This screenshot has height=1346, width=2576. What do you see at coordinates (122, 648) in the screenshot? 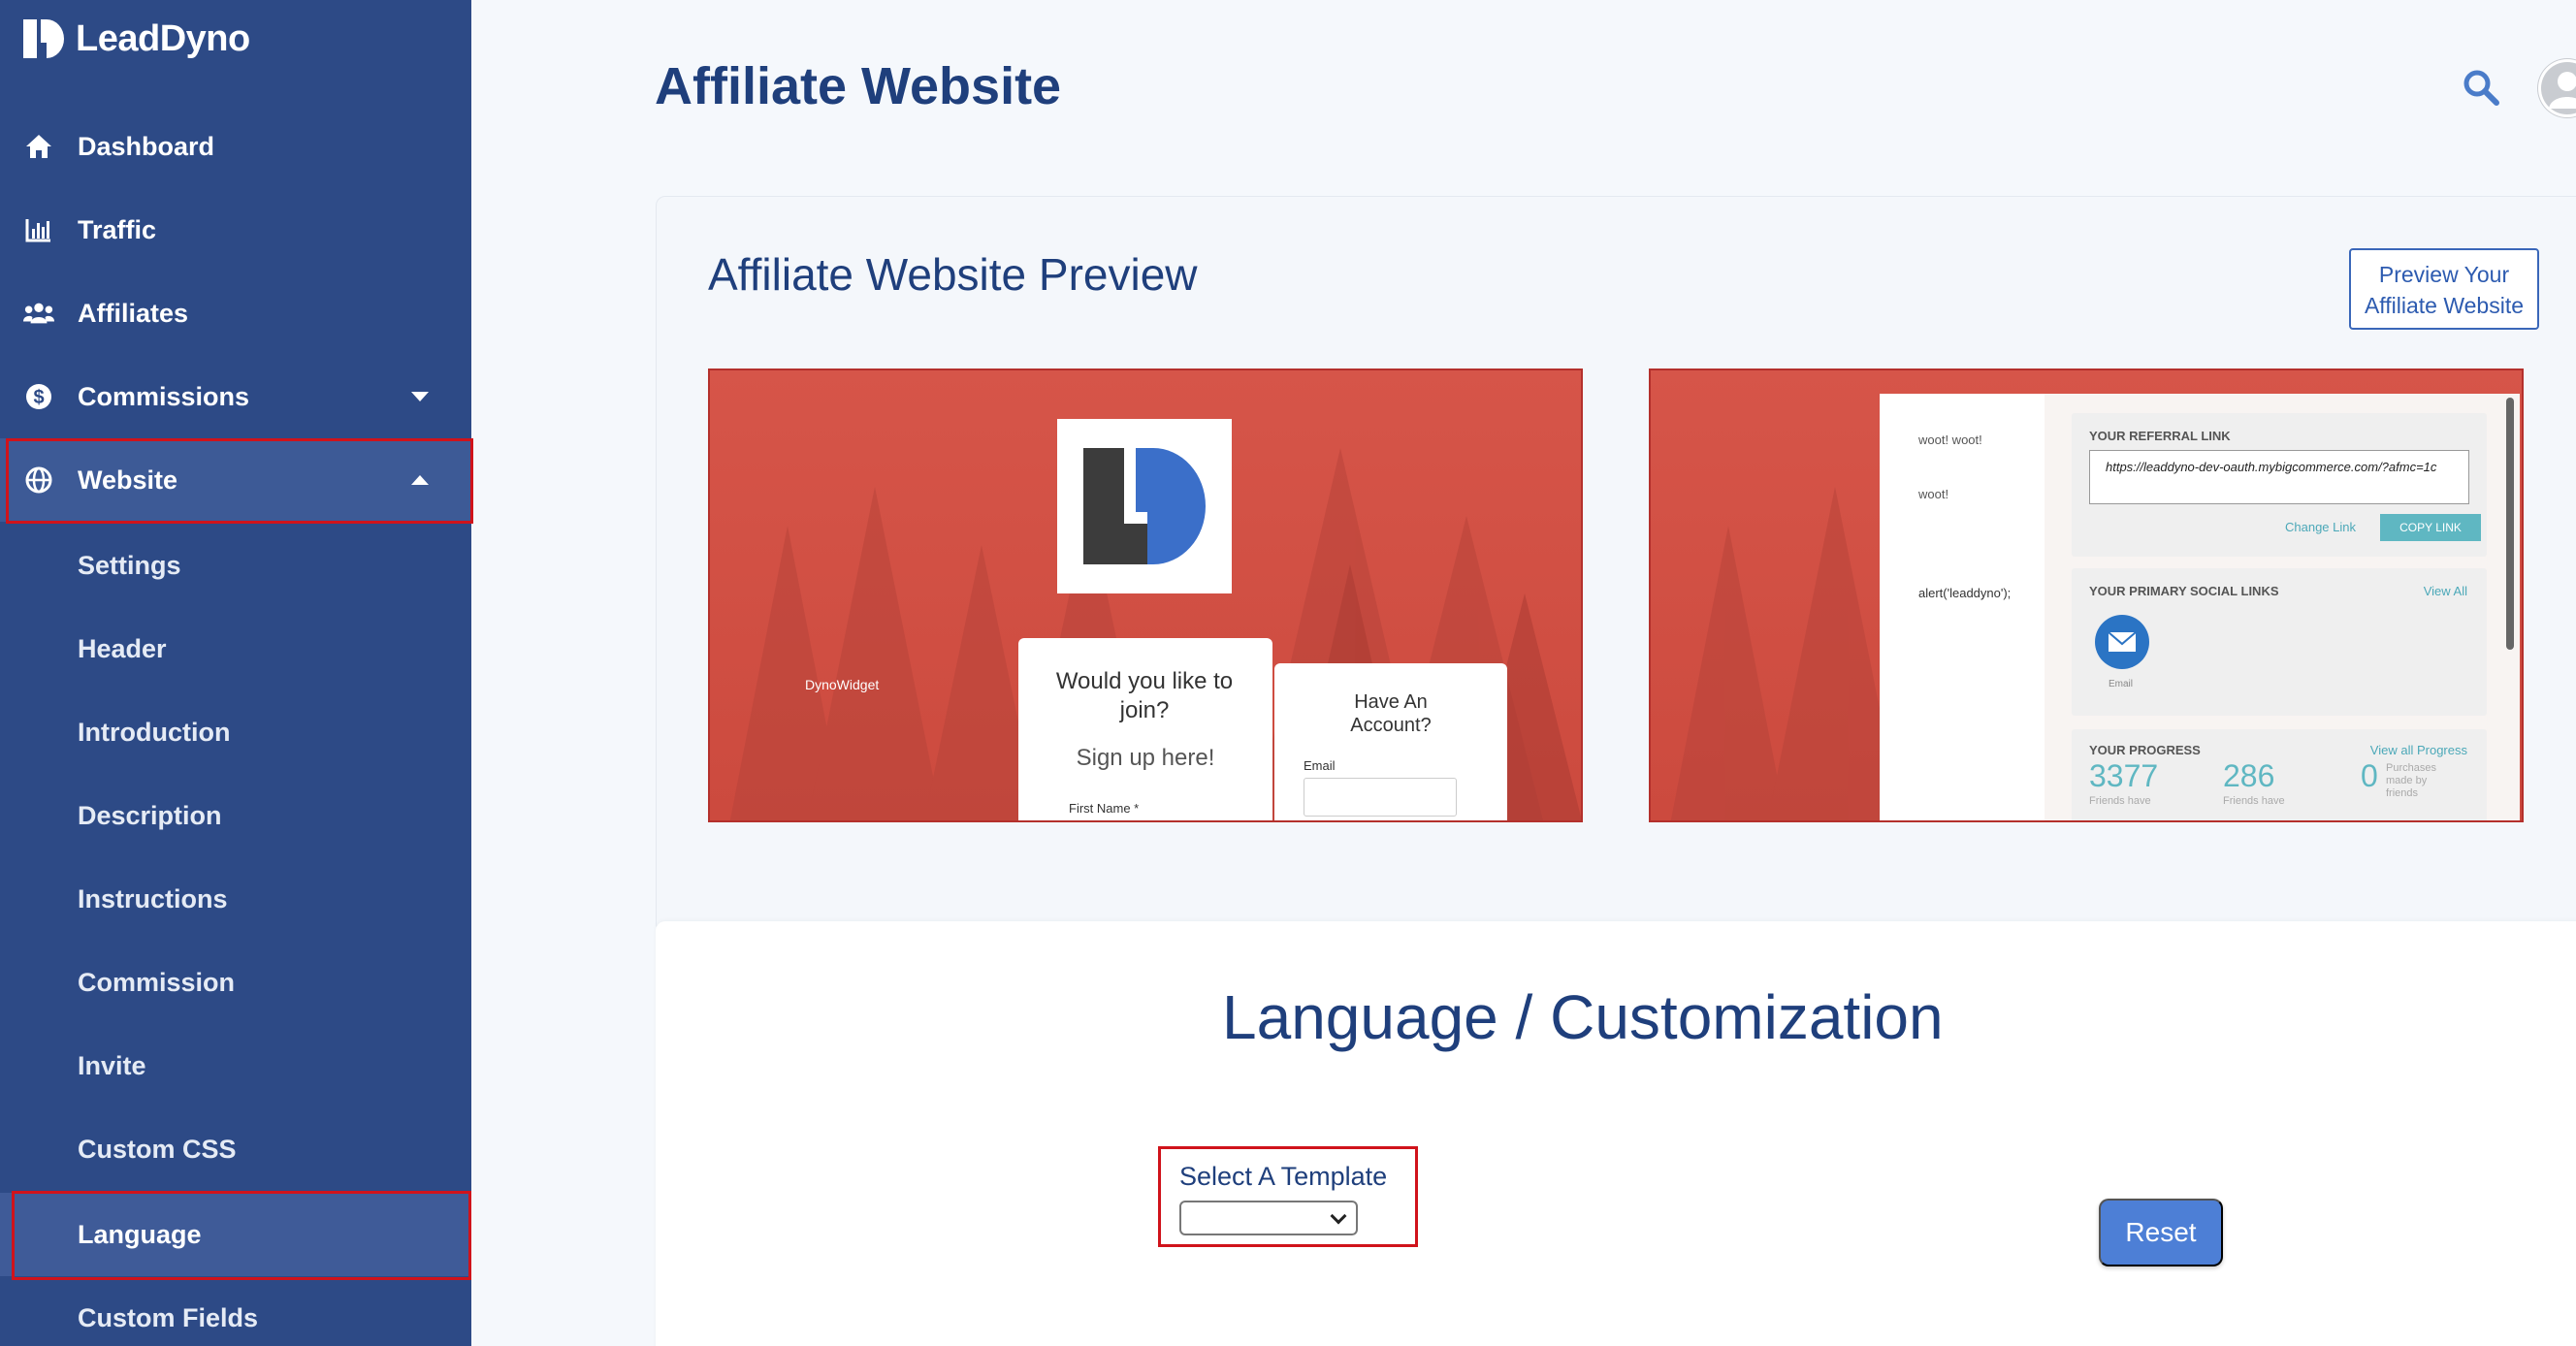
I see `subitem-label: Header` at bounding box center [122, 648].